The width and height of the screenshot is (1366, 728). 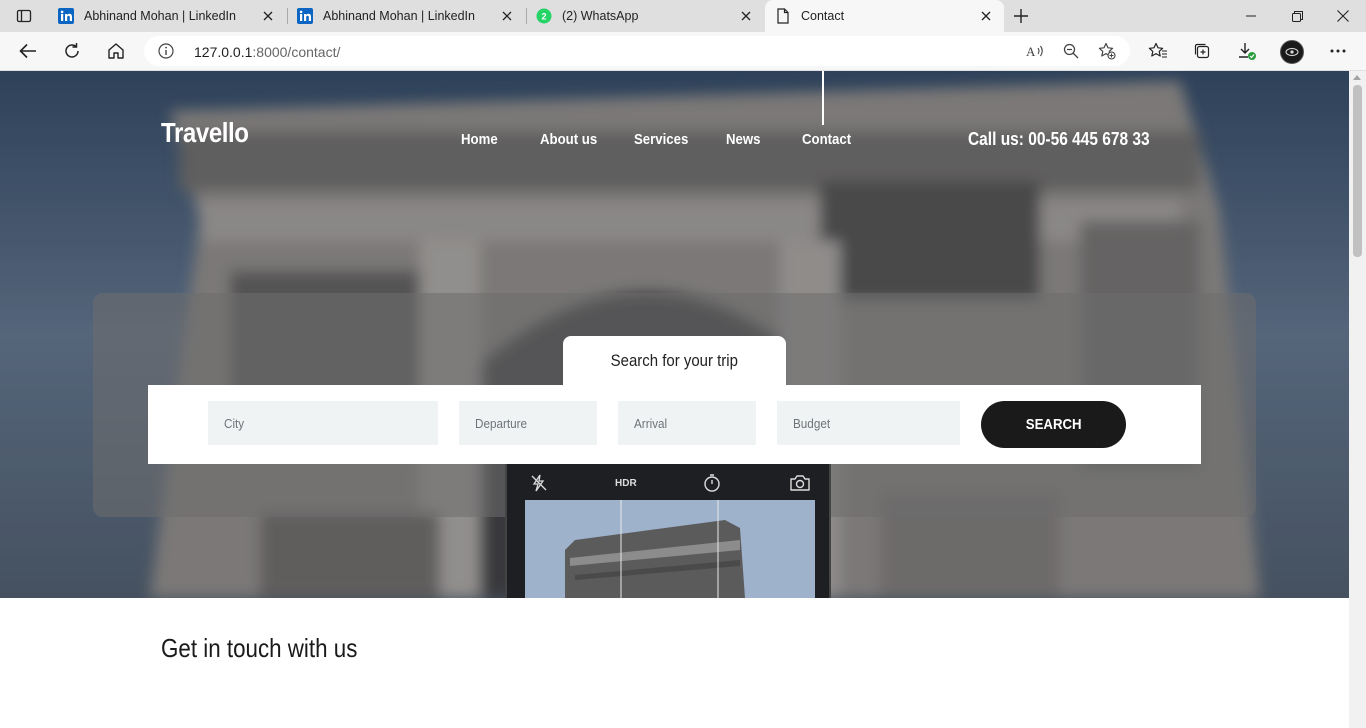 I want to click on back-arrow-icon, so click(x=27, y=51).